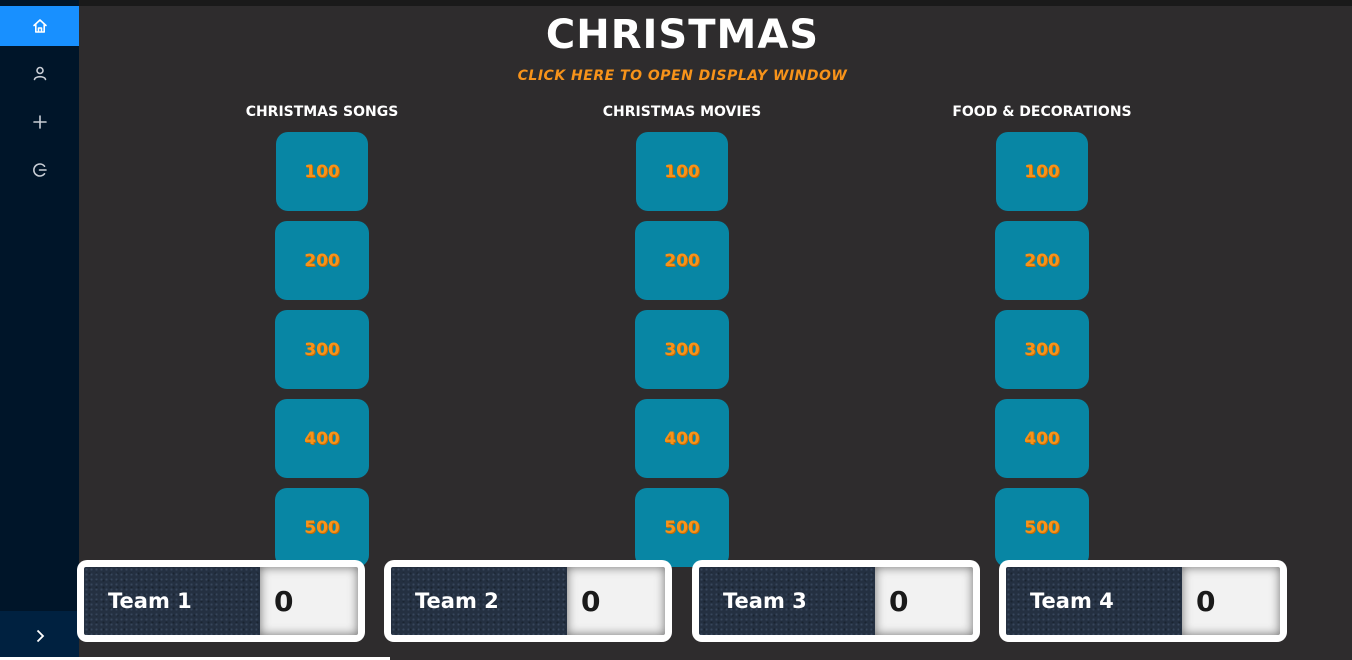 The image size is (1352, 660). I want to click on board-title: CHRISTMAS, so click(682, 35).